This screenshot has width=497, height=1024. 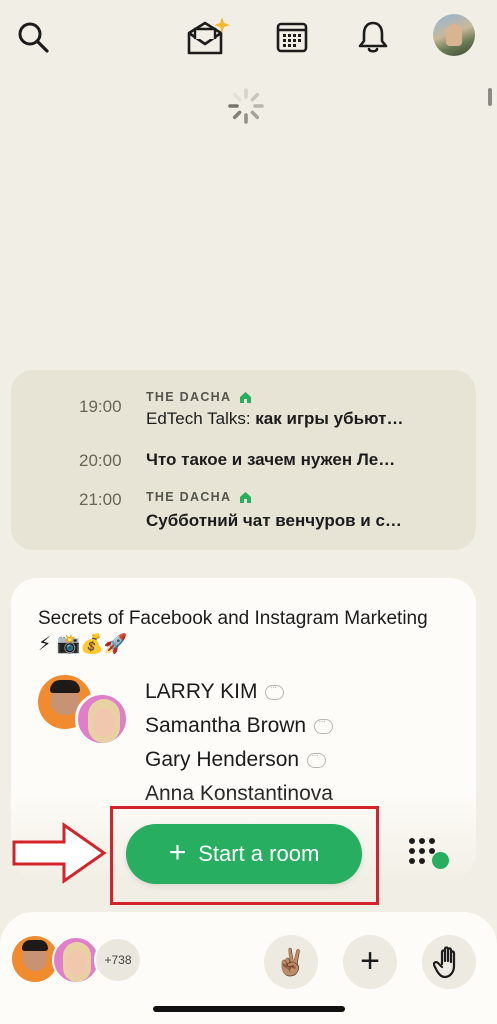 I want to click on calendar-icon, so click(x=292, y=37).